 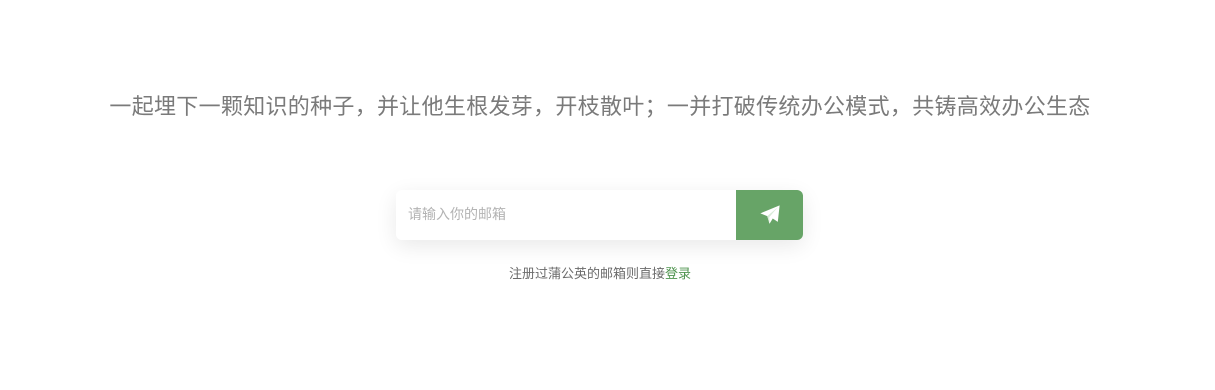 What do you see at coordinates (566, 215) in the screenshot?
I see `email-field` at bounding box center [566, 215].